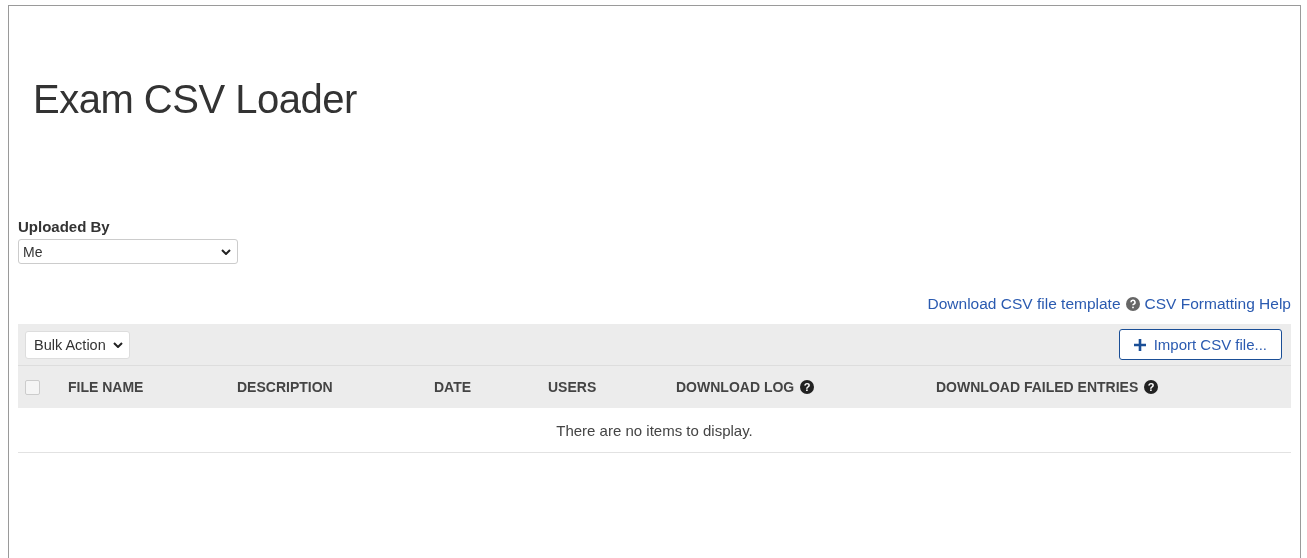 Image resolution: width=1307 pixels, height=558 pixels. Describe the element at coordinates (1037, 387) in the screenshot. I see `column-header: DOWNLOAD FAILED ENTRIES` at that location.